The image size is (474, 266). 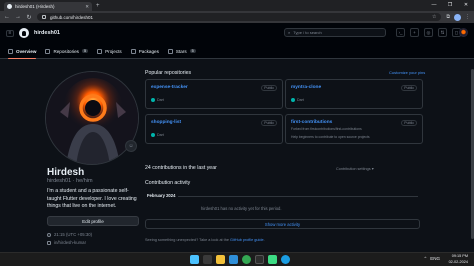 I want to click on tab-stars-label: Stars, so click(x=181, y=51).